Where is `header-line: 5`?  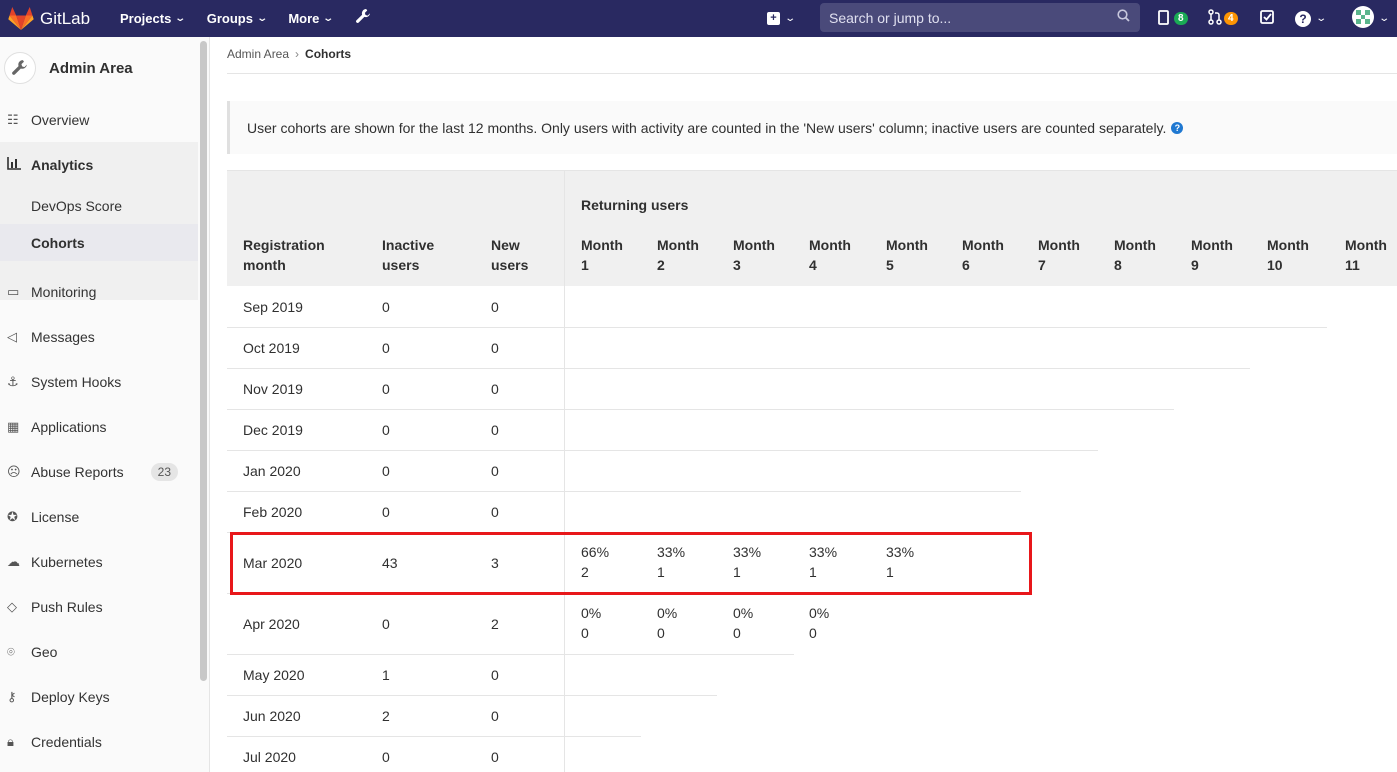
header-line: 5 is located at coordinates (890, 265).